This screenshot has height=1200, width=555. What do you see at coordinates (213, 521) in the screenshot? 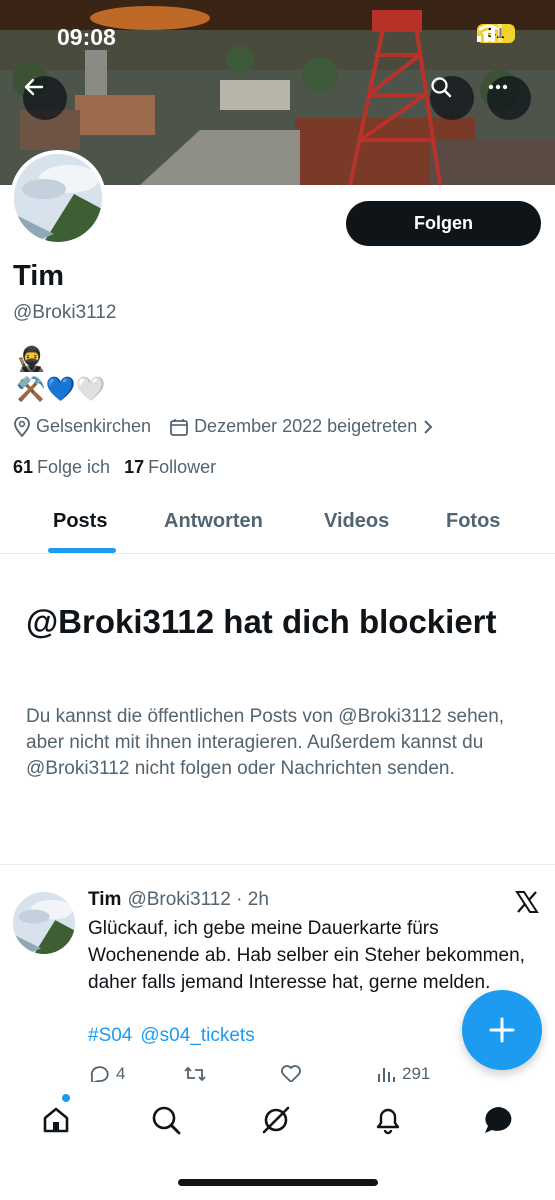
I see `tab-replies: Antworten` at bounding box center [213, 521].